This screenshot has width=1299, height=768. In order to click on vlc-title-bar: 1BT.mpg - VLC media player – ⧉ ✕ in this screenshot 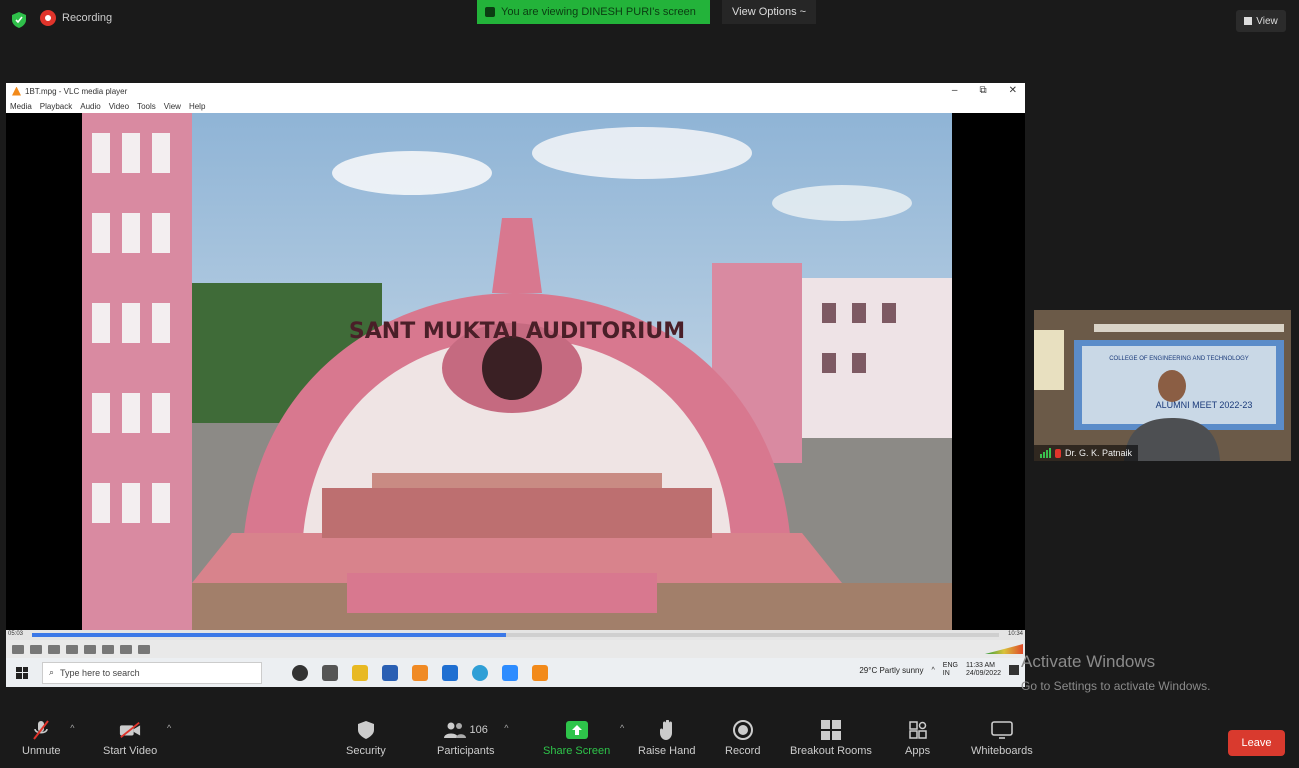, I will do `click(515, 91)`.